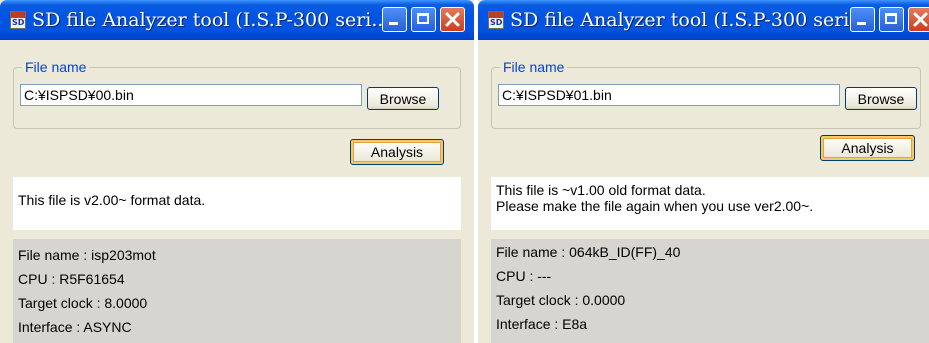 This screenshot has height=343, width=929. What do you see at coordinates (601, 190) in the screenshot?
I see `format-message-line: This file is ~v1.00 old format data.` at bounding box center [601, 190].